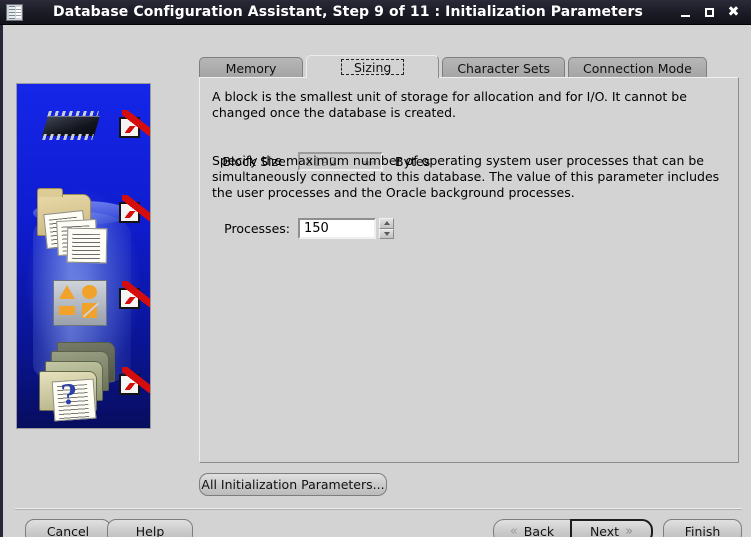 This screenshot has height=537, width=751. What do you see at coordinates (257, 228) in the screenshot?
I see `processes-label: Processes:` at bounding box center [257, 228].